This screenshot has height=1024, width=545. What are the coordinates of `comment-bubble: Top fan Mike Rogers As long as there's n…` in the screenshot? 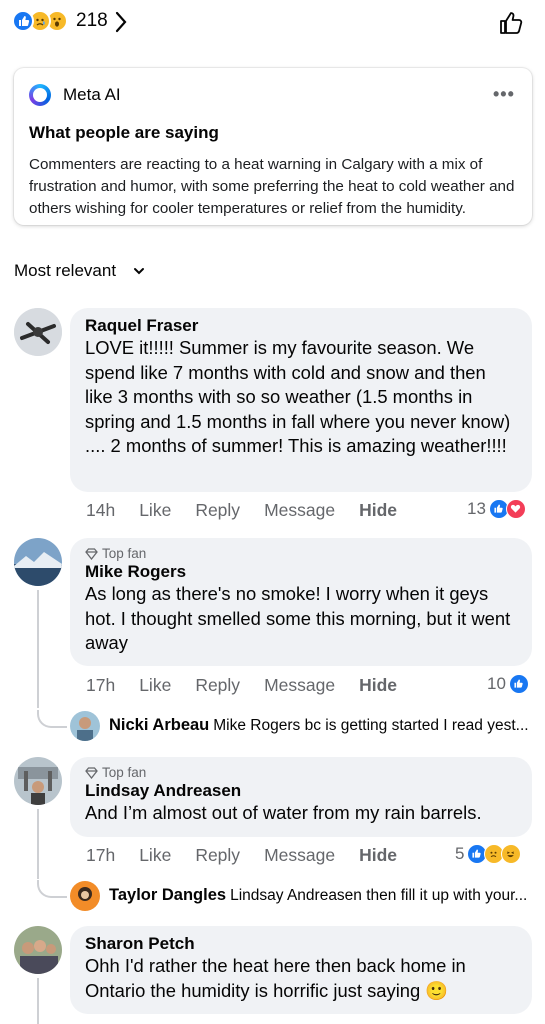 It's located at (301, 602).